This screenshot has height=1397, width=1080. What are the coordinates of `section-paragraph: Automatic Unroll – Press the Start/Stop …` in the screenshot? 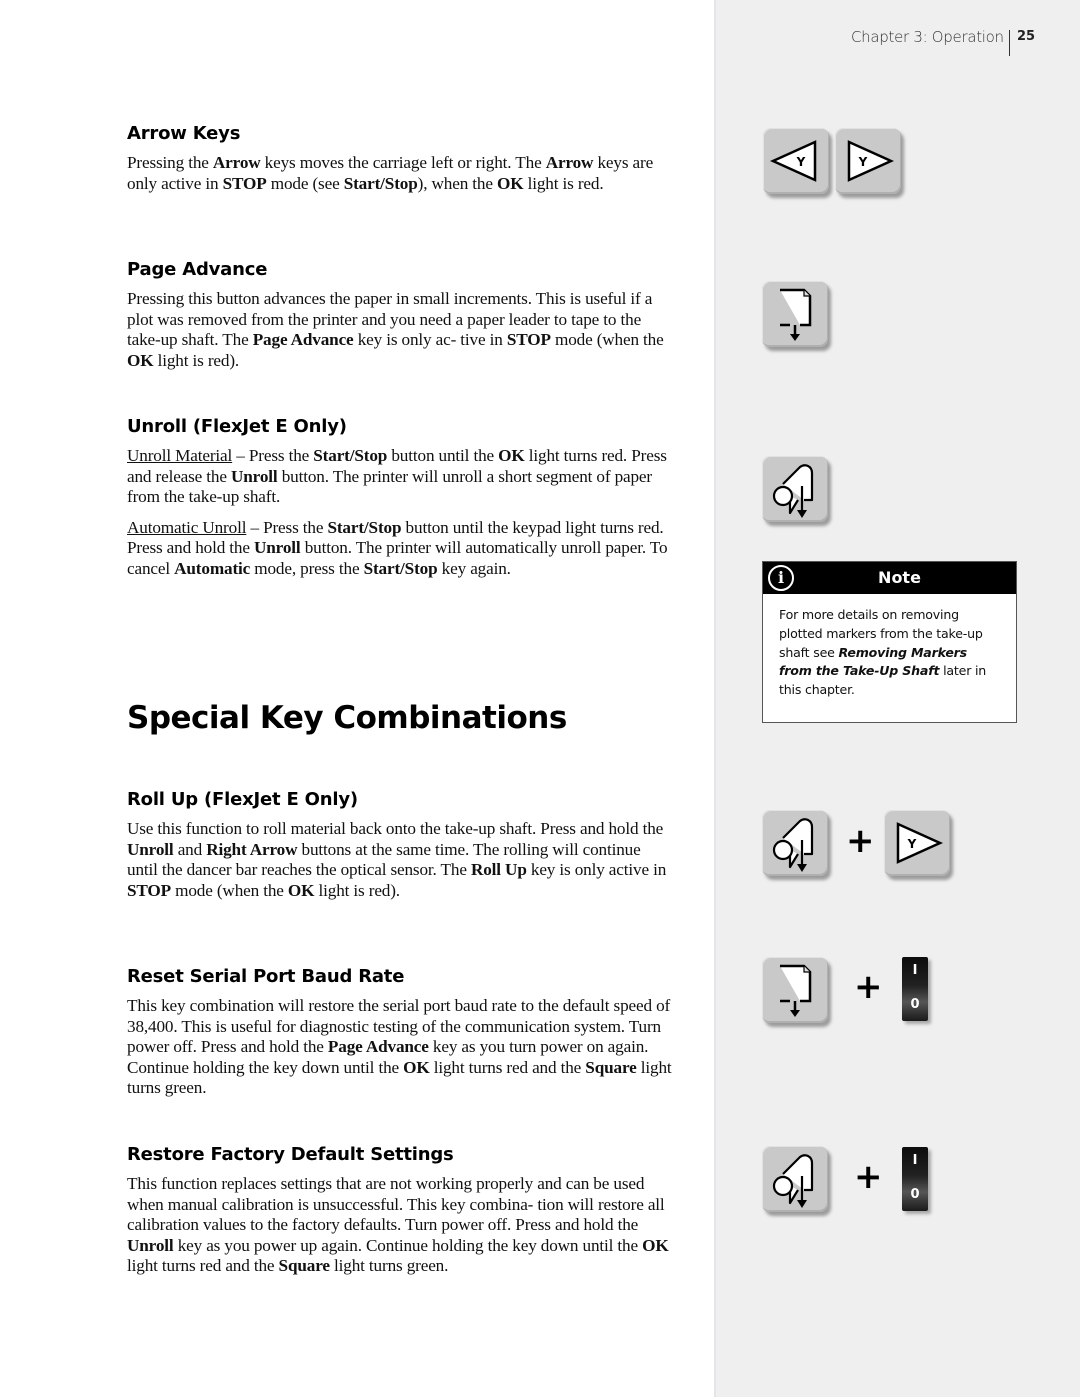 It's located at (397, 547).